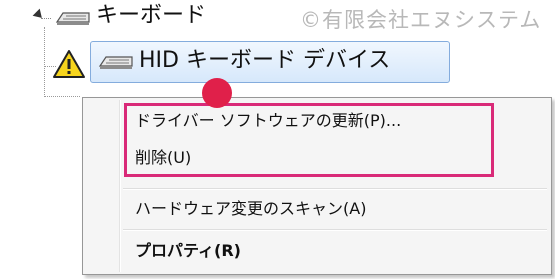 This screenshot has width=555, height=279. What do you see at coordinates (250, 209) in the screenshot?
I see `menu-item-scan-hardware: ハードウェア変更のスキャン(A)` at bounding box center [250, 209].